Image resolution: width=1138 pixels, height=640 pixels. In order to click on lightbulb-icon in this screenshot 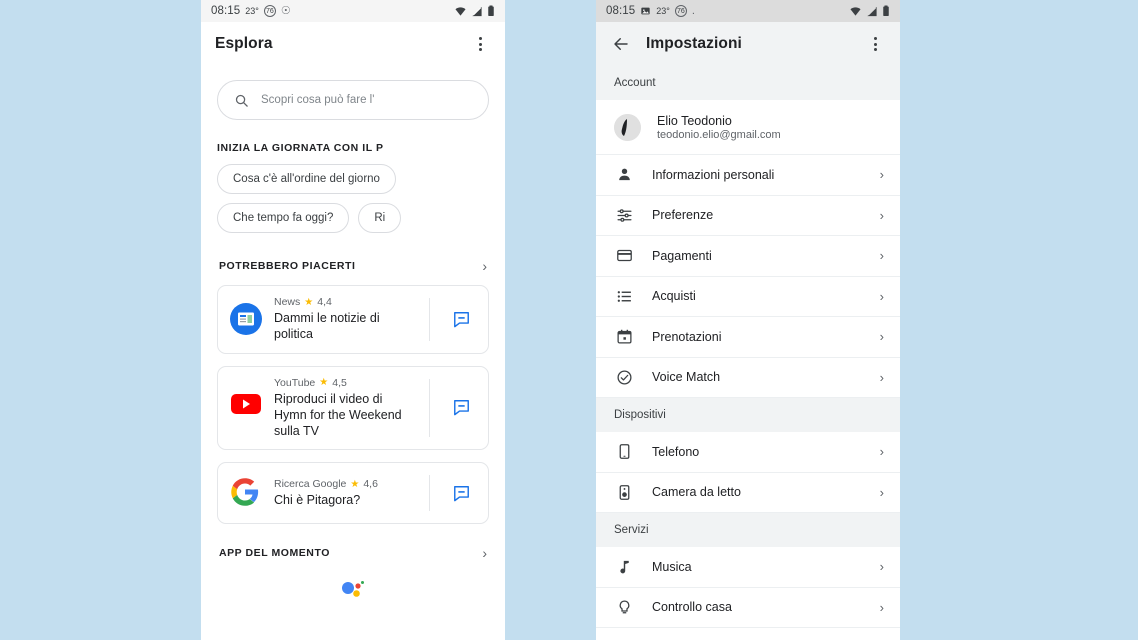, I will do `click(624, 607)`.